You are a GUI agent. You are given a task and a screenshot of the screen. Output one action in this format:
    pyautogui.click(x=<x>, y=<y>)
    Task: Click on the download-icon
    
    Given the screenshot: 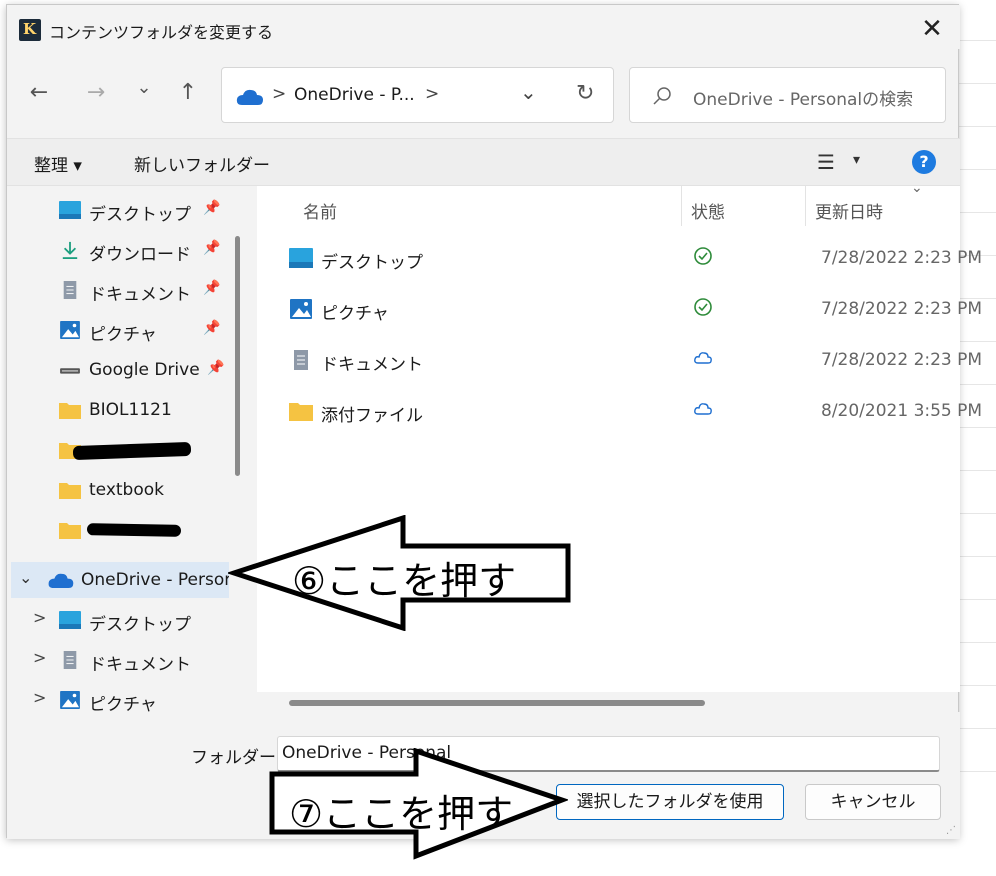 What is the action you would take?
    pyautogui.click(x=70, y=250)
    